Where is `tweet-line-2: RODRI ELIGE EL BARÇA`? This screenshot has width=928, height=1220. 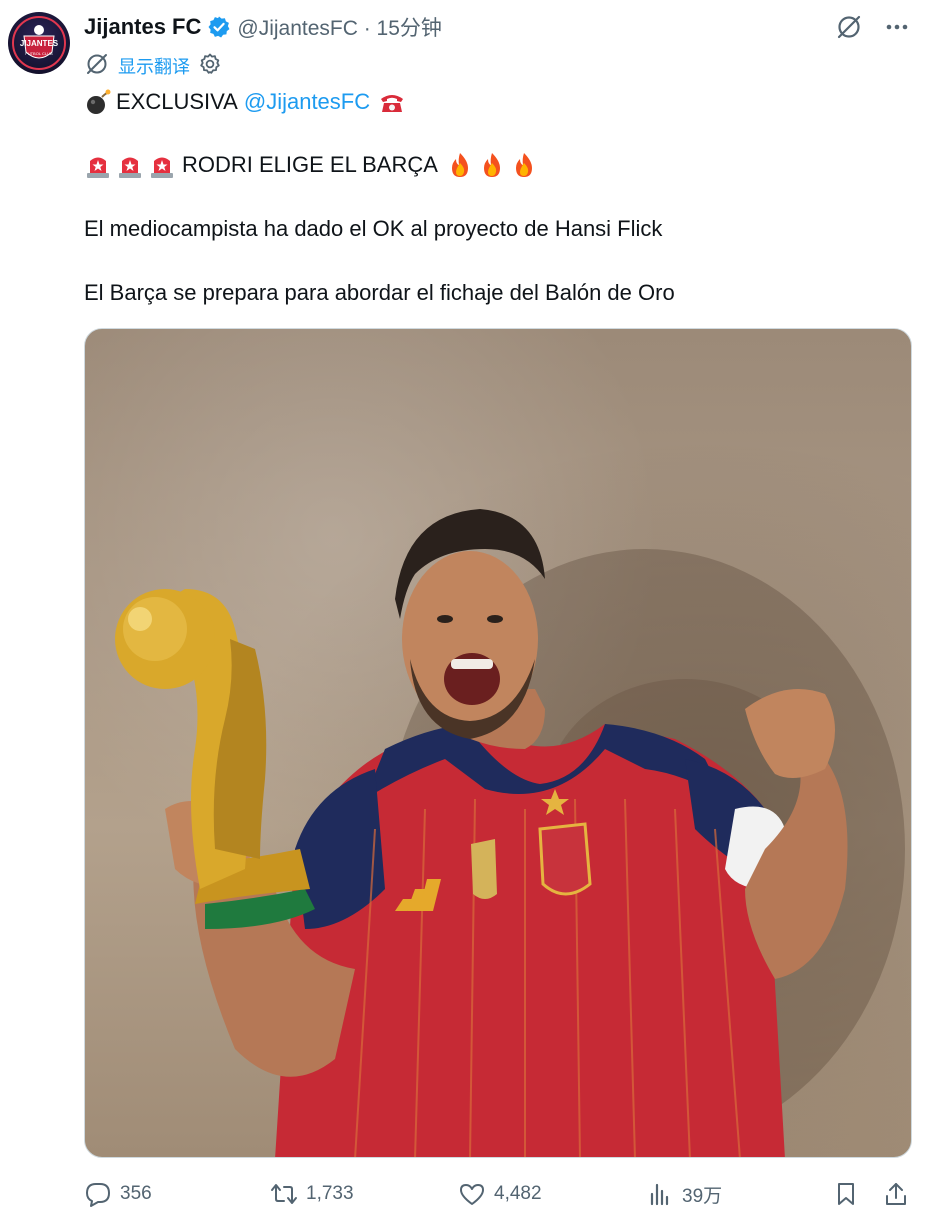 tweet-line-2: RODRI ELIGE EL BARÇA is located at coordinates (313, 165).